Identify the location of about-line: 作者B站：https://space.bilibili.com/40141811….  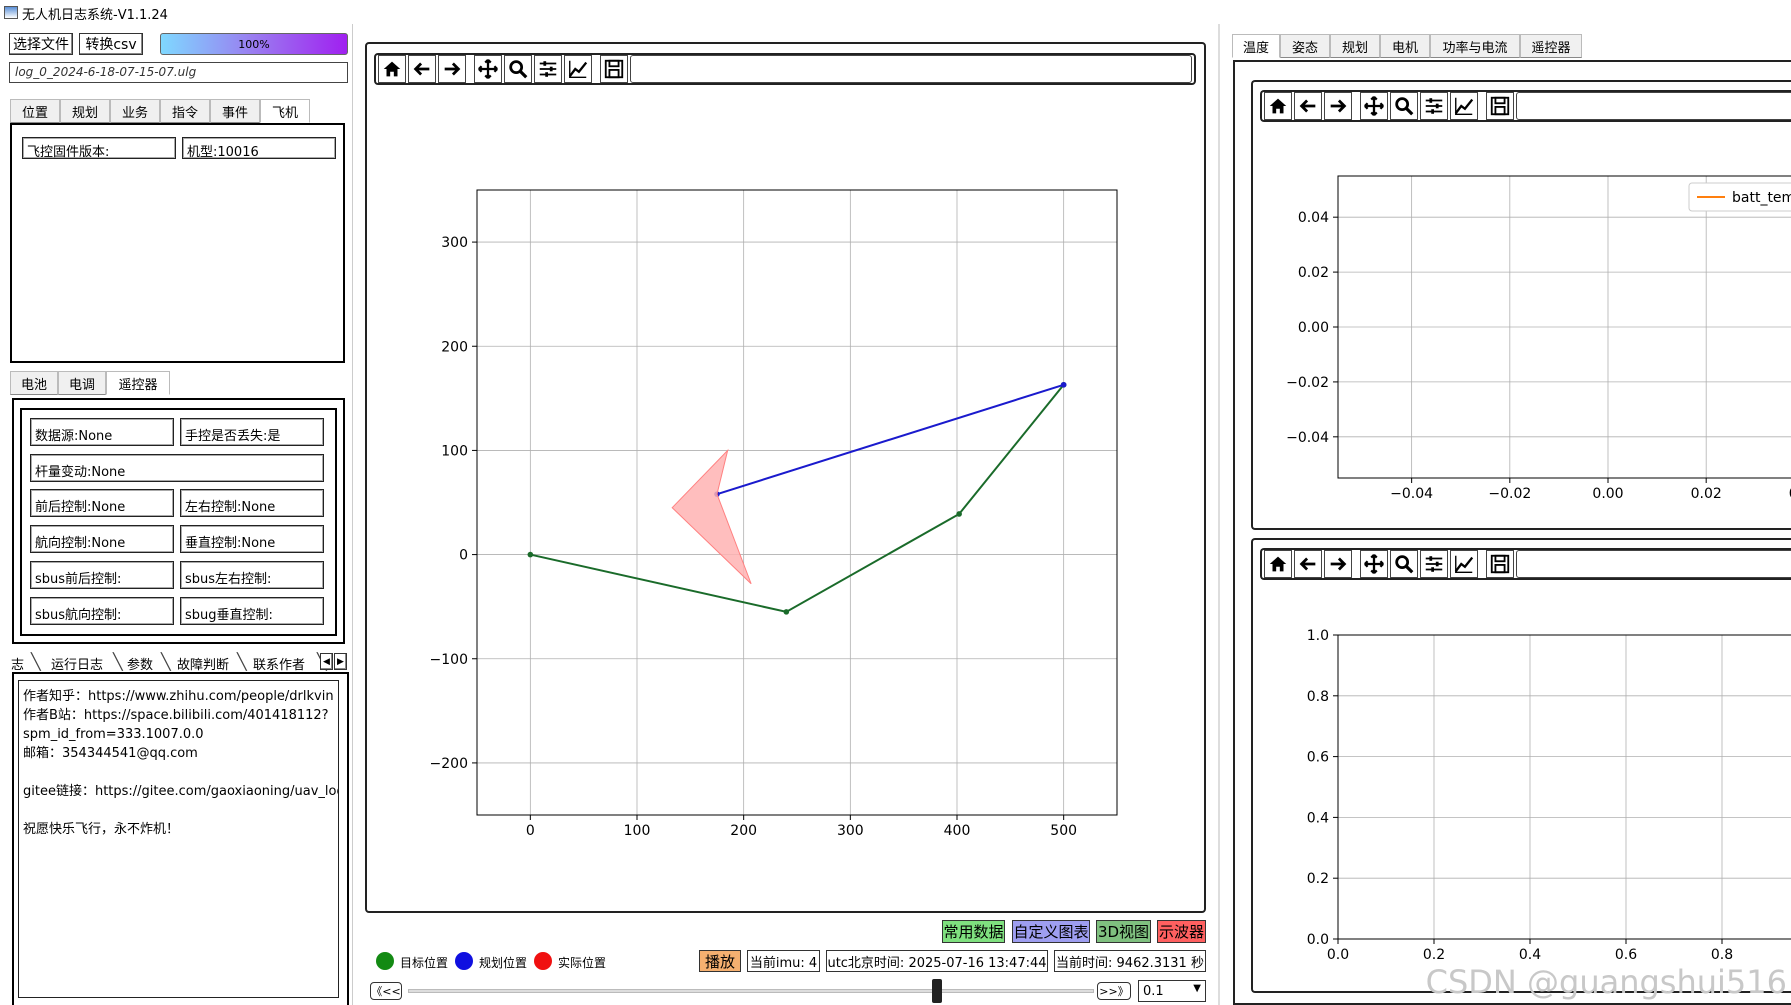
(176, 715).